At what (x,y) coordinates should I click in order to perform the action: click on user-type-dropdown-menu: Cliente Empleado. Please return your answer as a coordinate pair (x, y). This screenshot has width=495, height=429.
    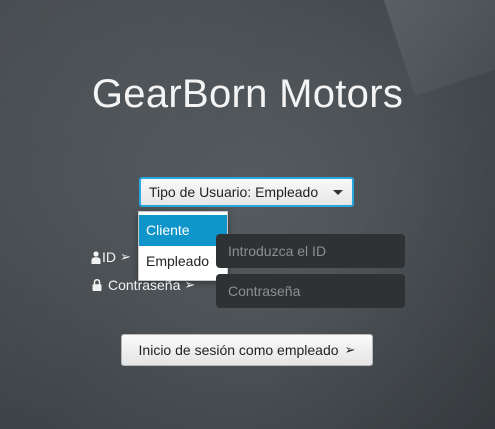
    Looking at the image, I should click on (183, 246).